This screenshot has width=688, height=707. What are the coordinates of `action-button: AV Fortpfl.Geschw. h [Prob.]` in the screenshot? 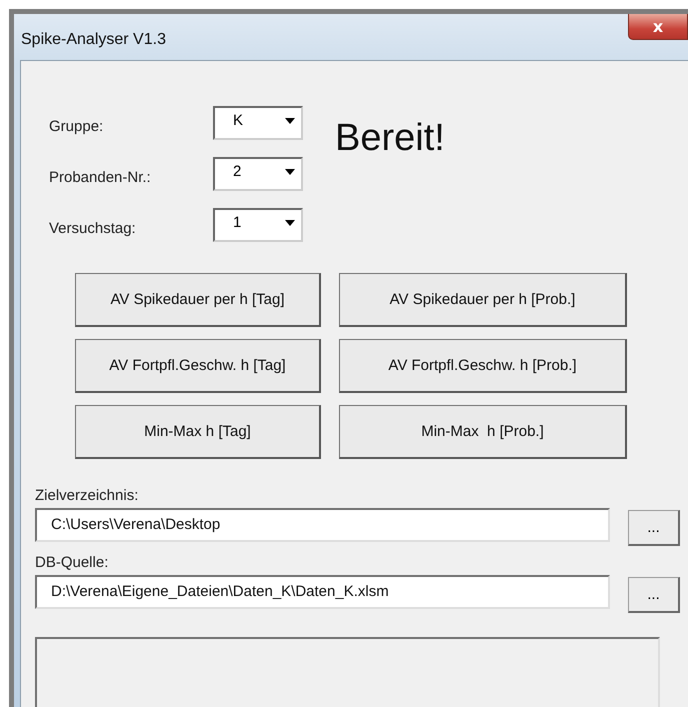 It's located at (483, 366).